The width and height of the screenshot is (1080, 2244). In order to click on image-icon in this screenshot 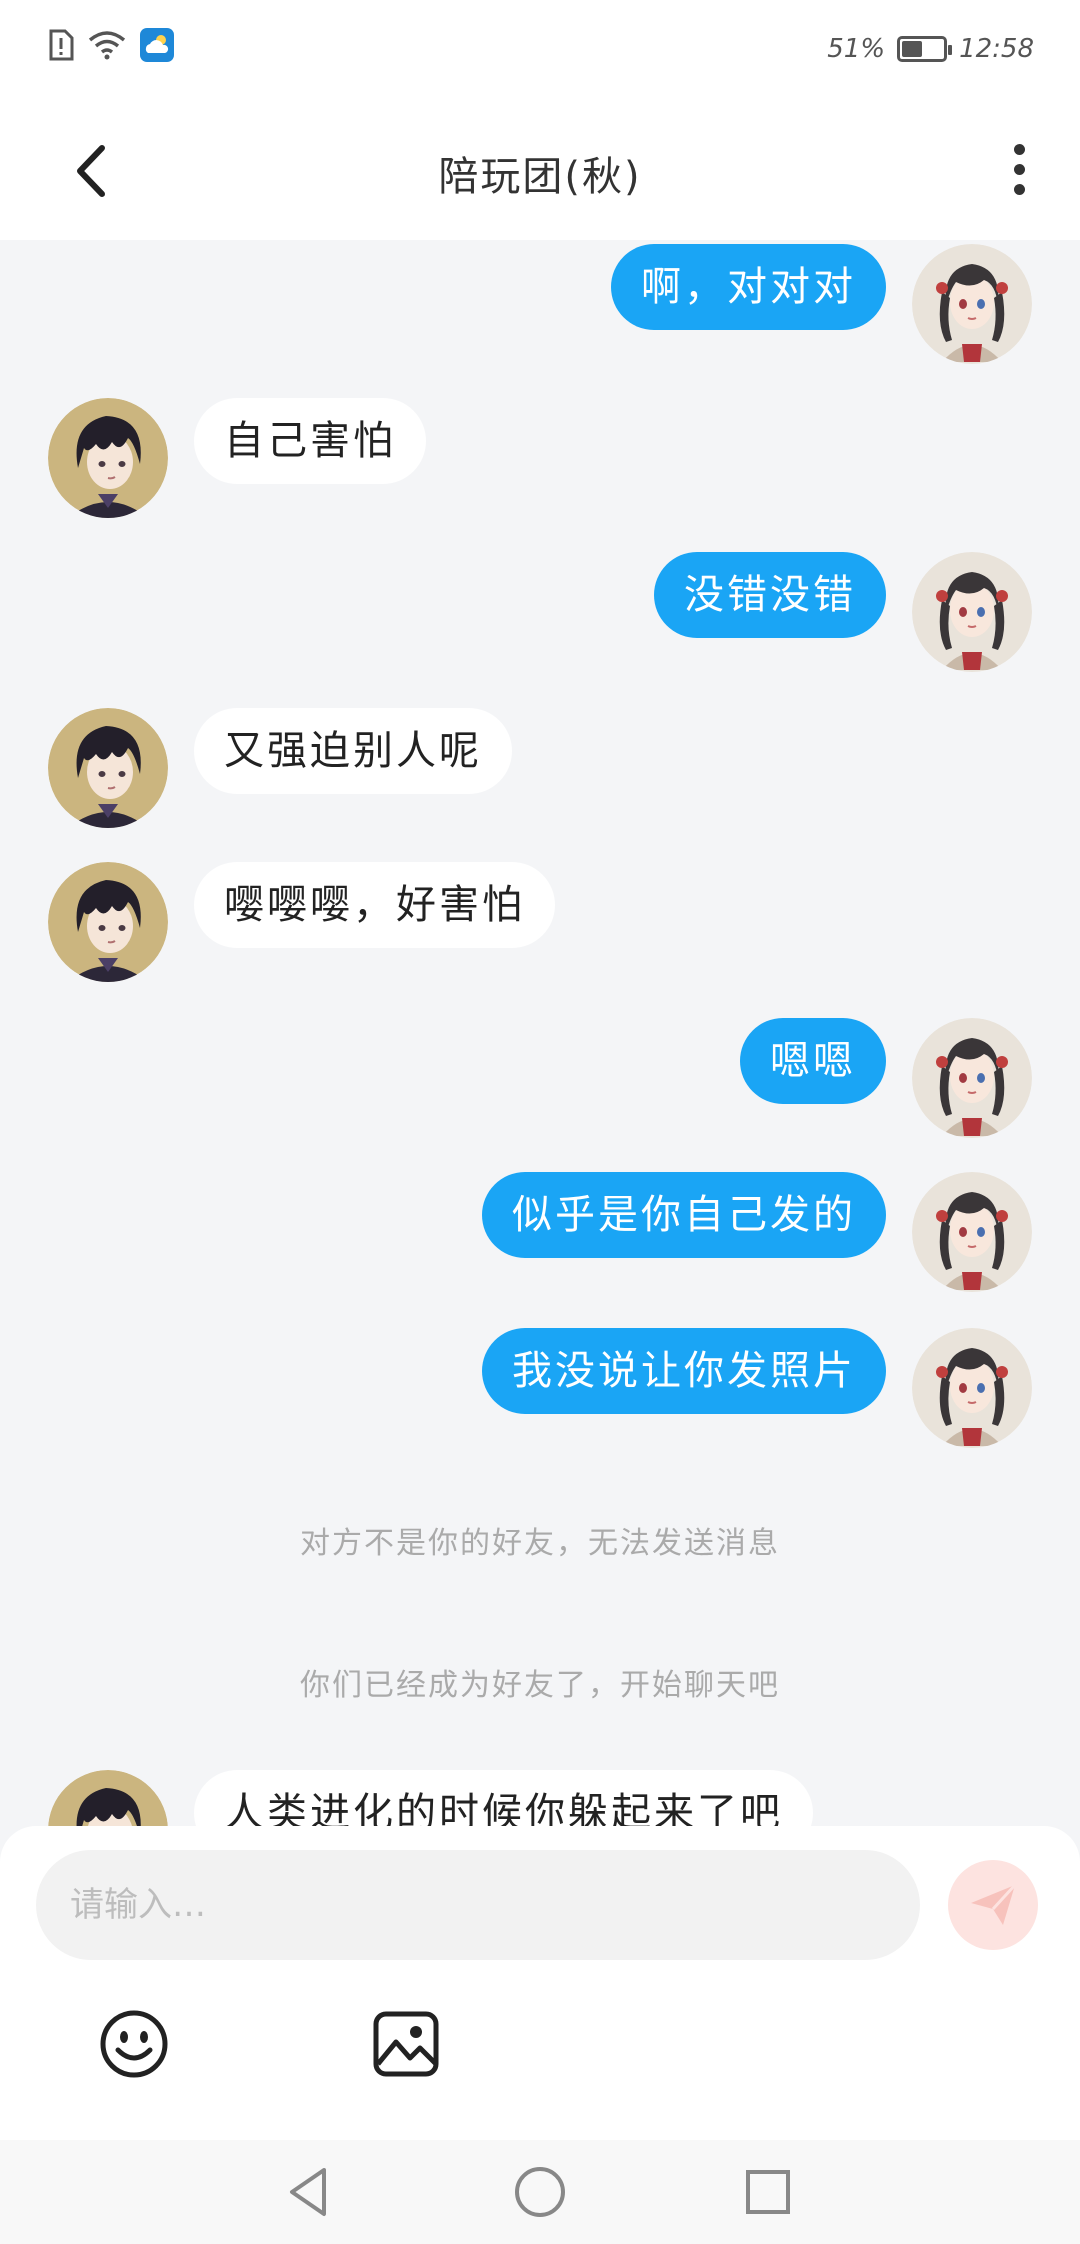, I will do `click(406, 2044)`.